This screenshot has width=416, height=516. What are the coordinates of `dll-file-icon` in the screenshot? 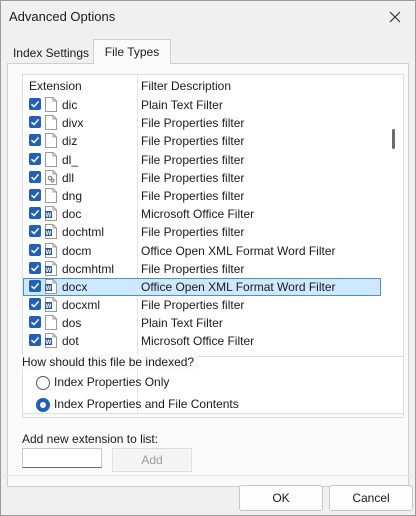 It's located at (51, 177).